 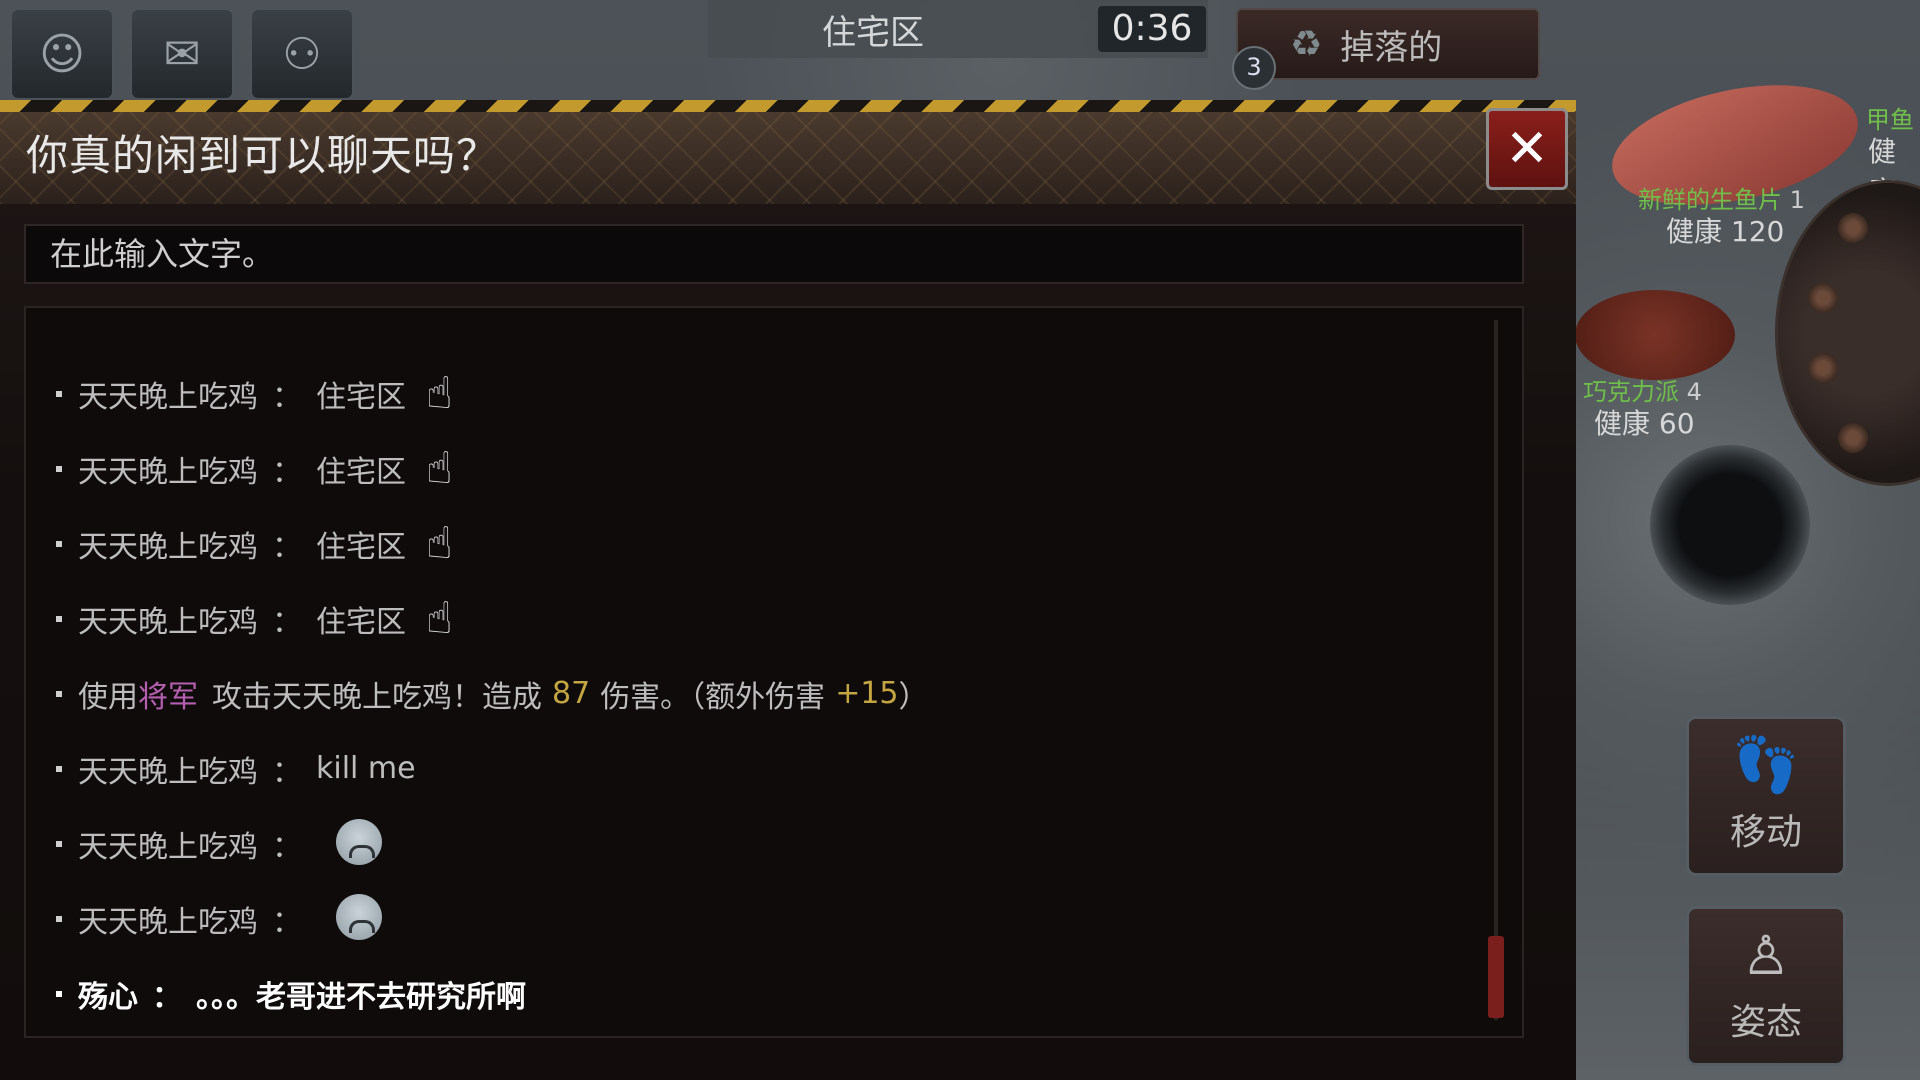 What do you see at coordinates (1765, 1022) in the screenshot?
I see `stance-button-label: 姿态` at bounding box center [1765, 1022].